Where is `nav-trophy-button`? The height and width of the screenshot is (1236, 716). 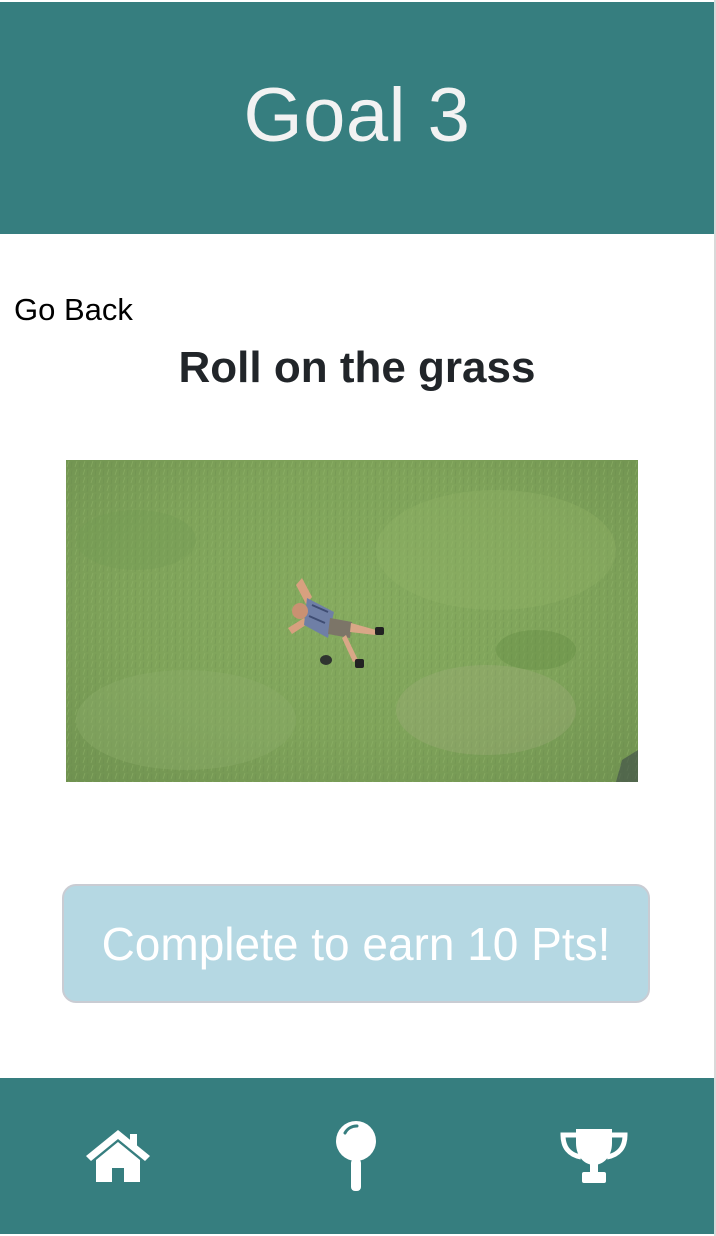
nav-trophy-button is located at coordinates (594, 1156).